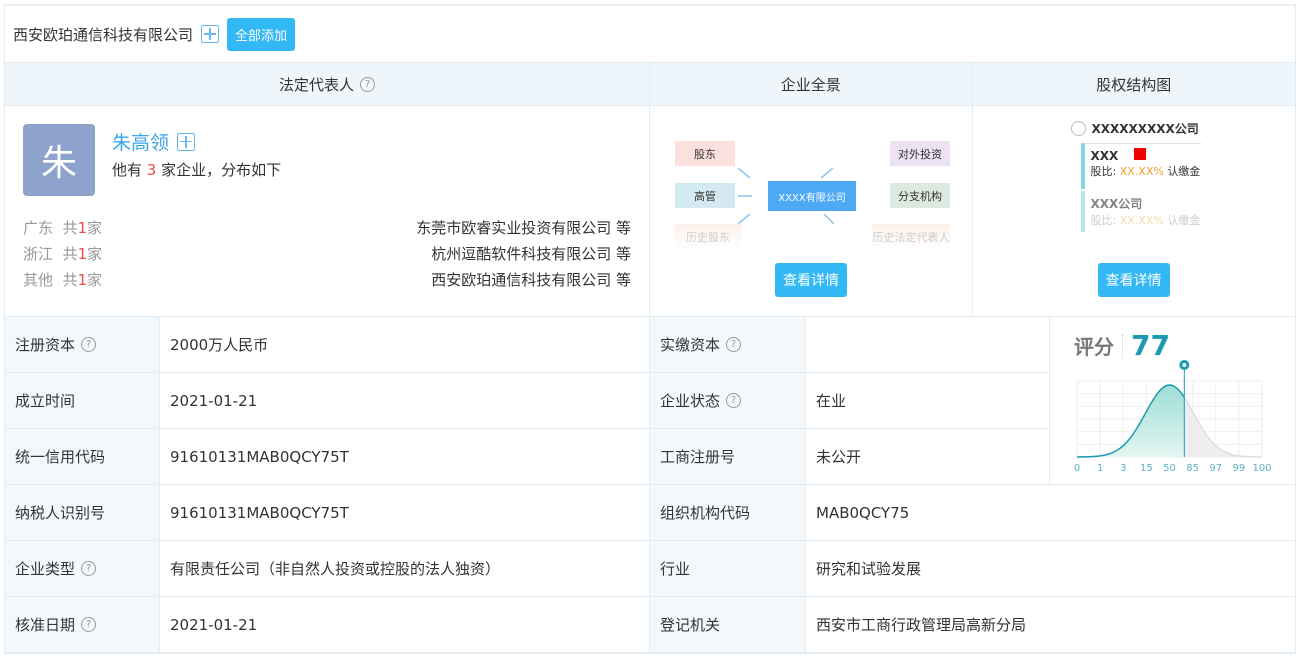 This screenshot has height=658, width=1302. I want to click on arrows, so click(786, 196).